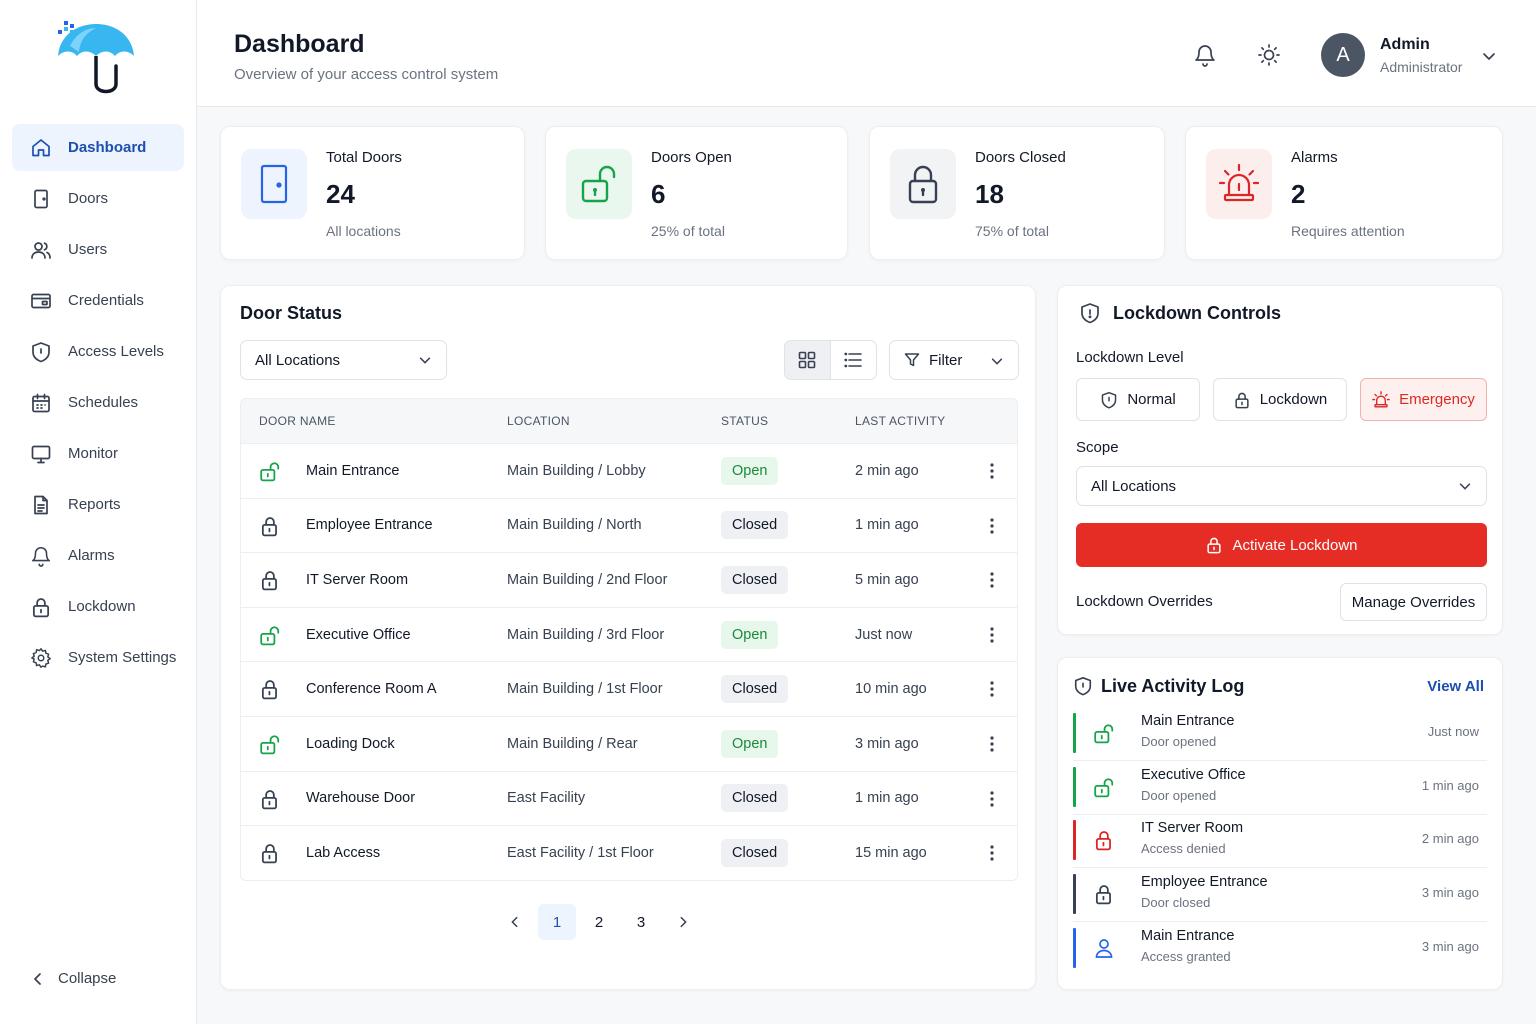  I want to click on stat-card-total-doors: Total Doors 24 All locations, so click(372, 193).